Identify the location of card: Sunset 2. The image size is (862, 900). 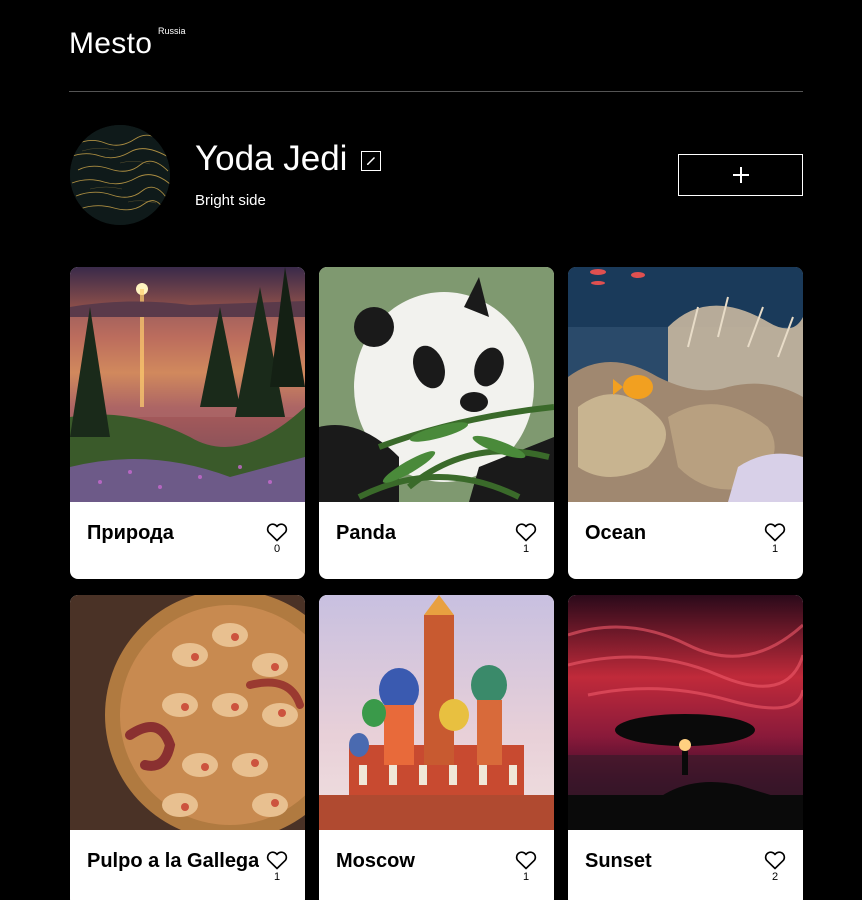
(685, 747).